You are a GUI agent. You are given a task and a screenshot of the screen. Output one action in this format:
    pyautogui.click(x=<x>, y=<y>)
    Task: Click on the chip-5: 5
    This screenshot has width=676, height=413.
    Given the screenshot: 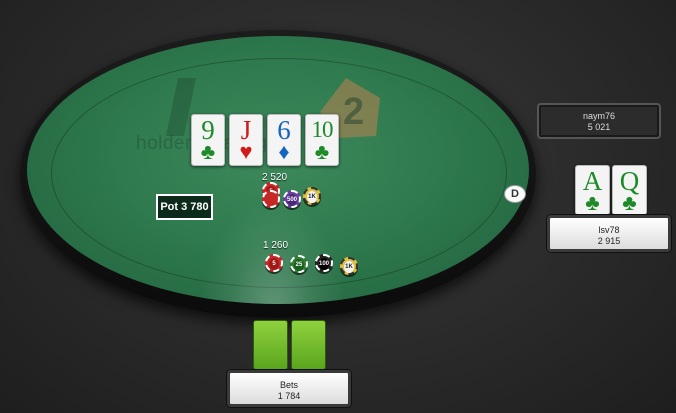 What is the action you would take?
    pyautogui.click(x=274, y=263)
    